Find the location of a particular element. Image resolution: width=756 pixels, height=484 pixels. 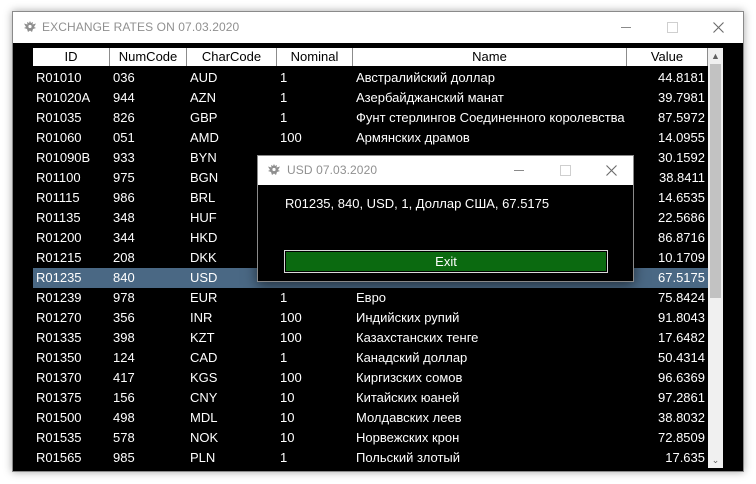

table-cell: R01060 is located at coordinates (59, 137).